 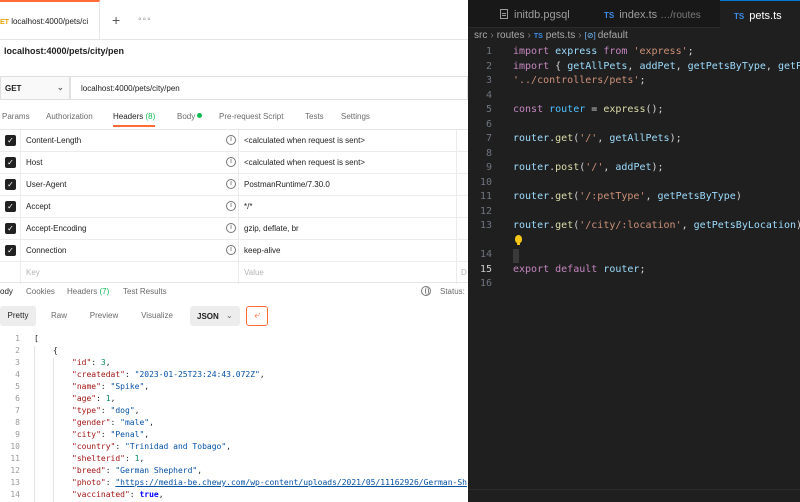 What do you see at coordinates (254, 272) in the screenshot?
I see `new-header-value-input: Value` at bounding box center [254, 272].